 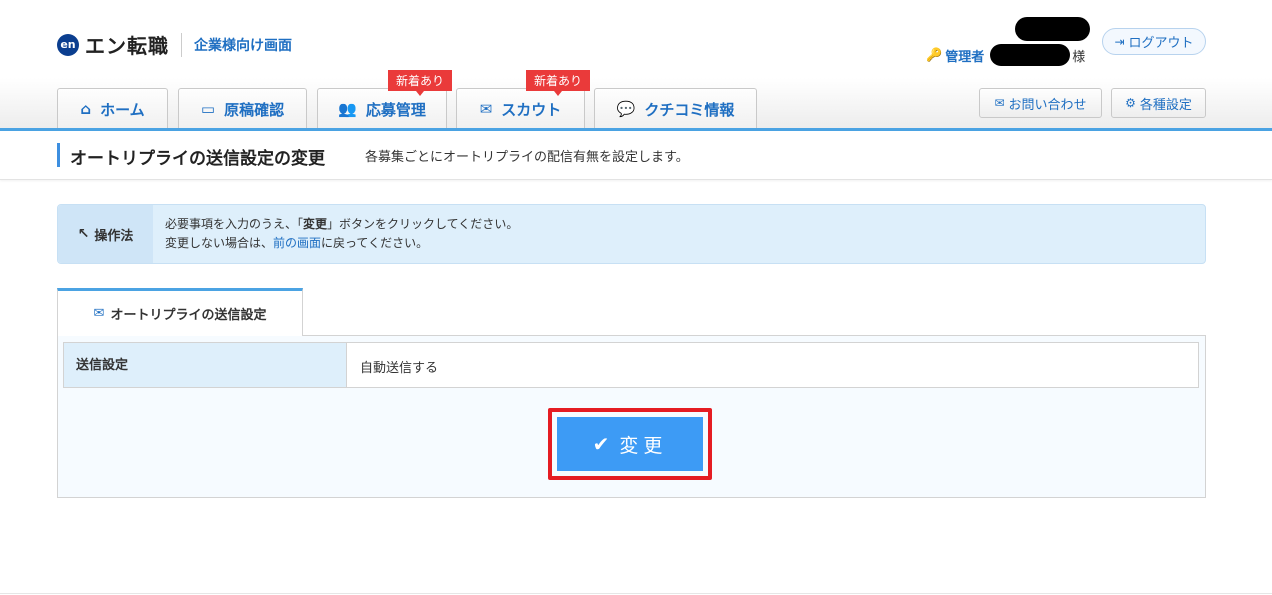 I want to click on settings-button: ⚙ 各種設定, so click(x=1158, y=103).